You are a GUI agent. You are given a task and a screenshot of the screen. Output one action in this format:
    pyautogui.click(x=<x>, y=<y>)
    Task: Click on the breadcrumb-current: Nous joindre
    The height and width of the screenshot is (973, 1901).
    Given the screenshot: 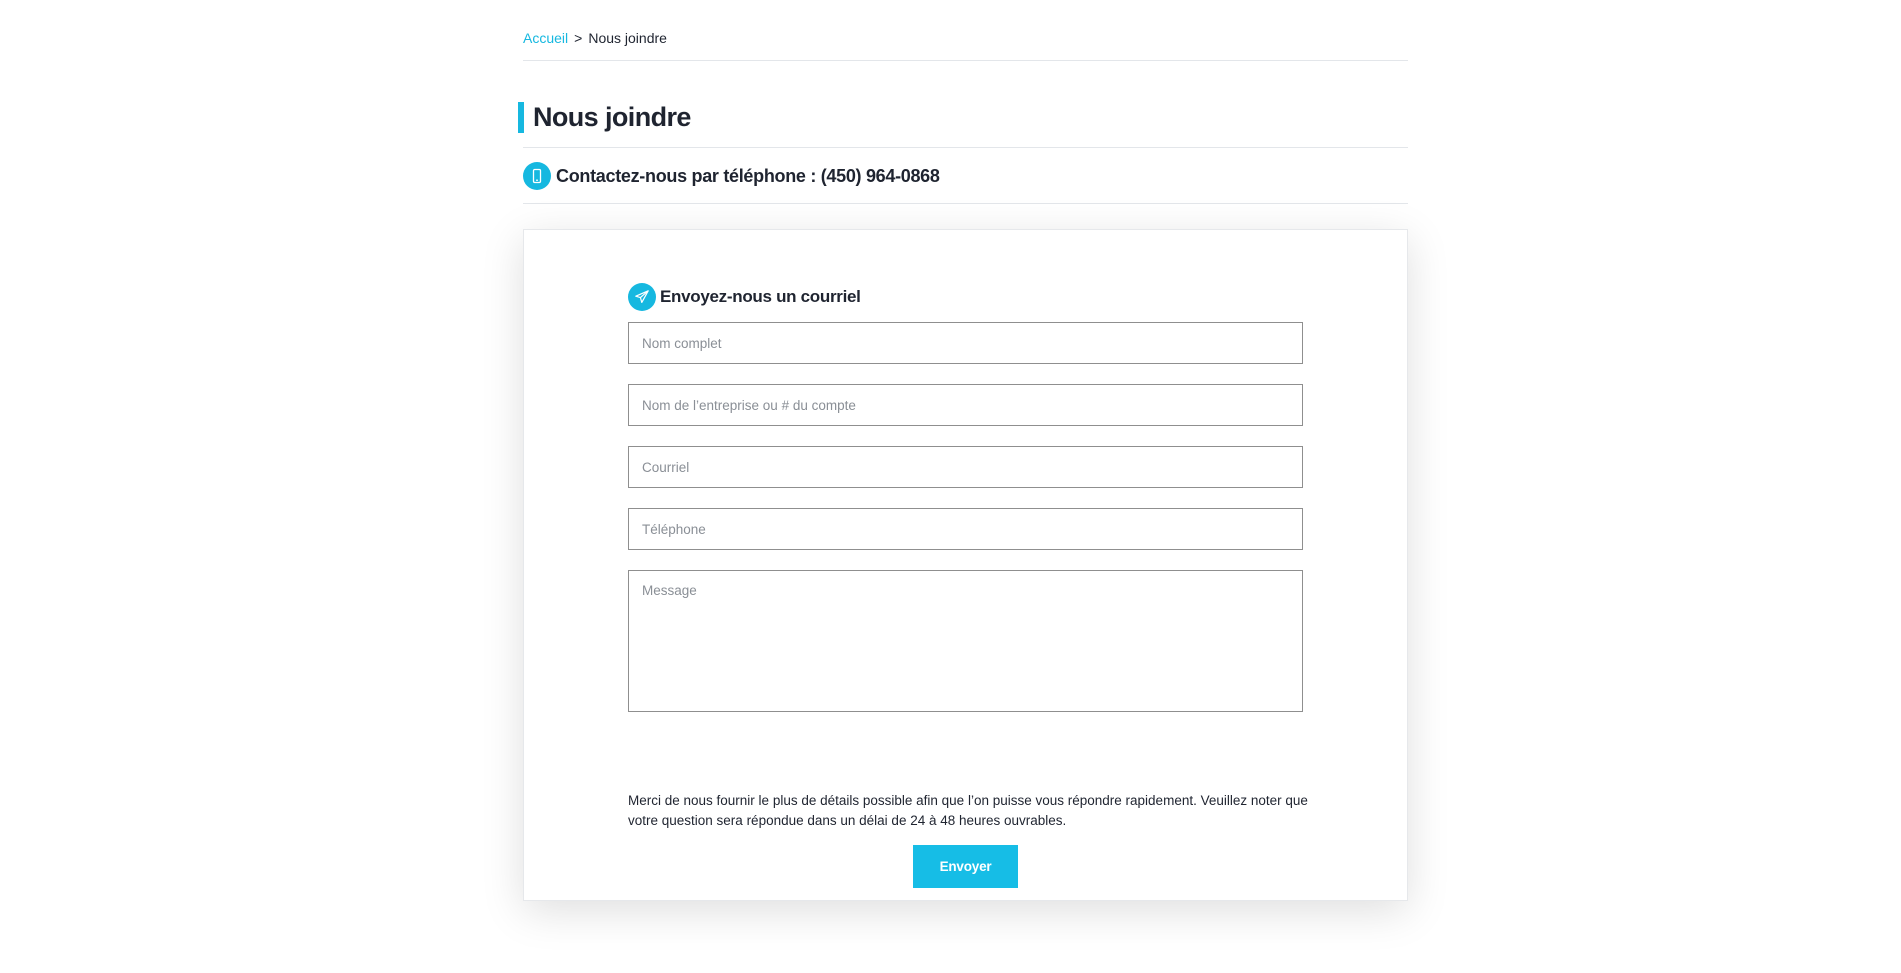 What is the action you would take?
    pyautogui.click(x=627, y=38)
    